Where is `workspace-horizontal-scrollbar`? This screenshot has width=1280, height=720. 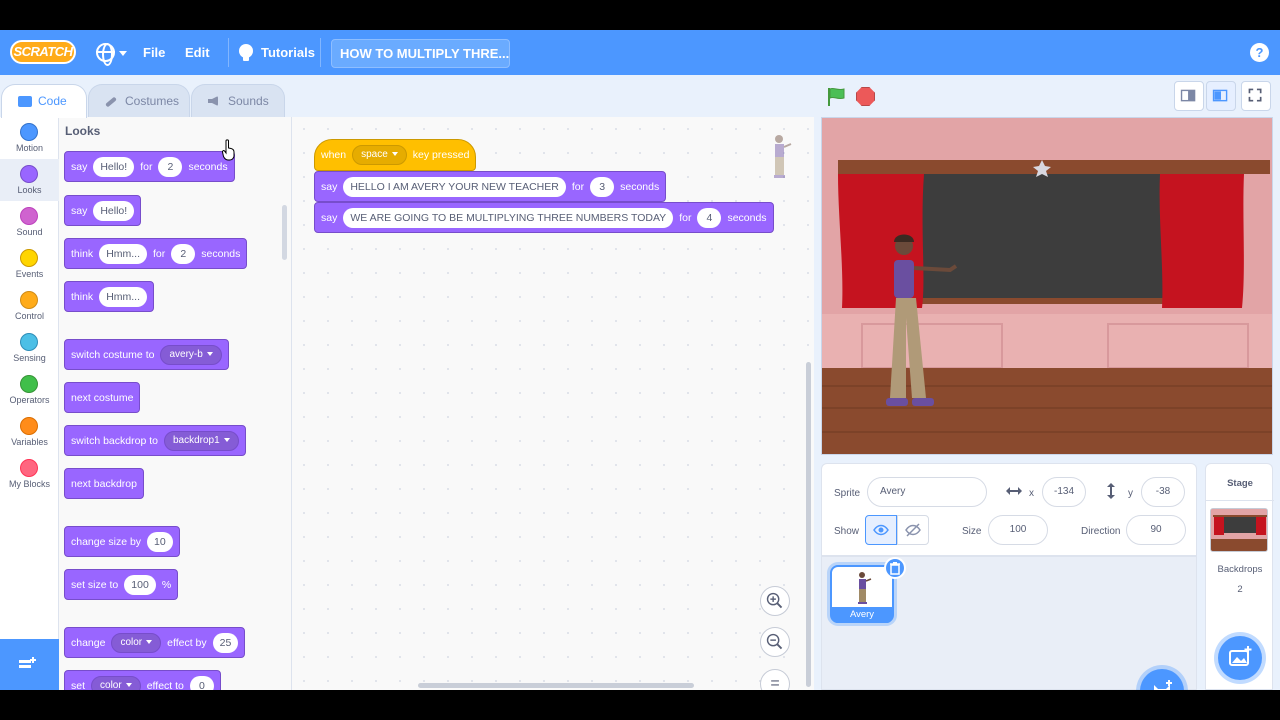
workspace-horizontal-scrollbar is located at coordinates (556, 685).